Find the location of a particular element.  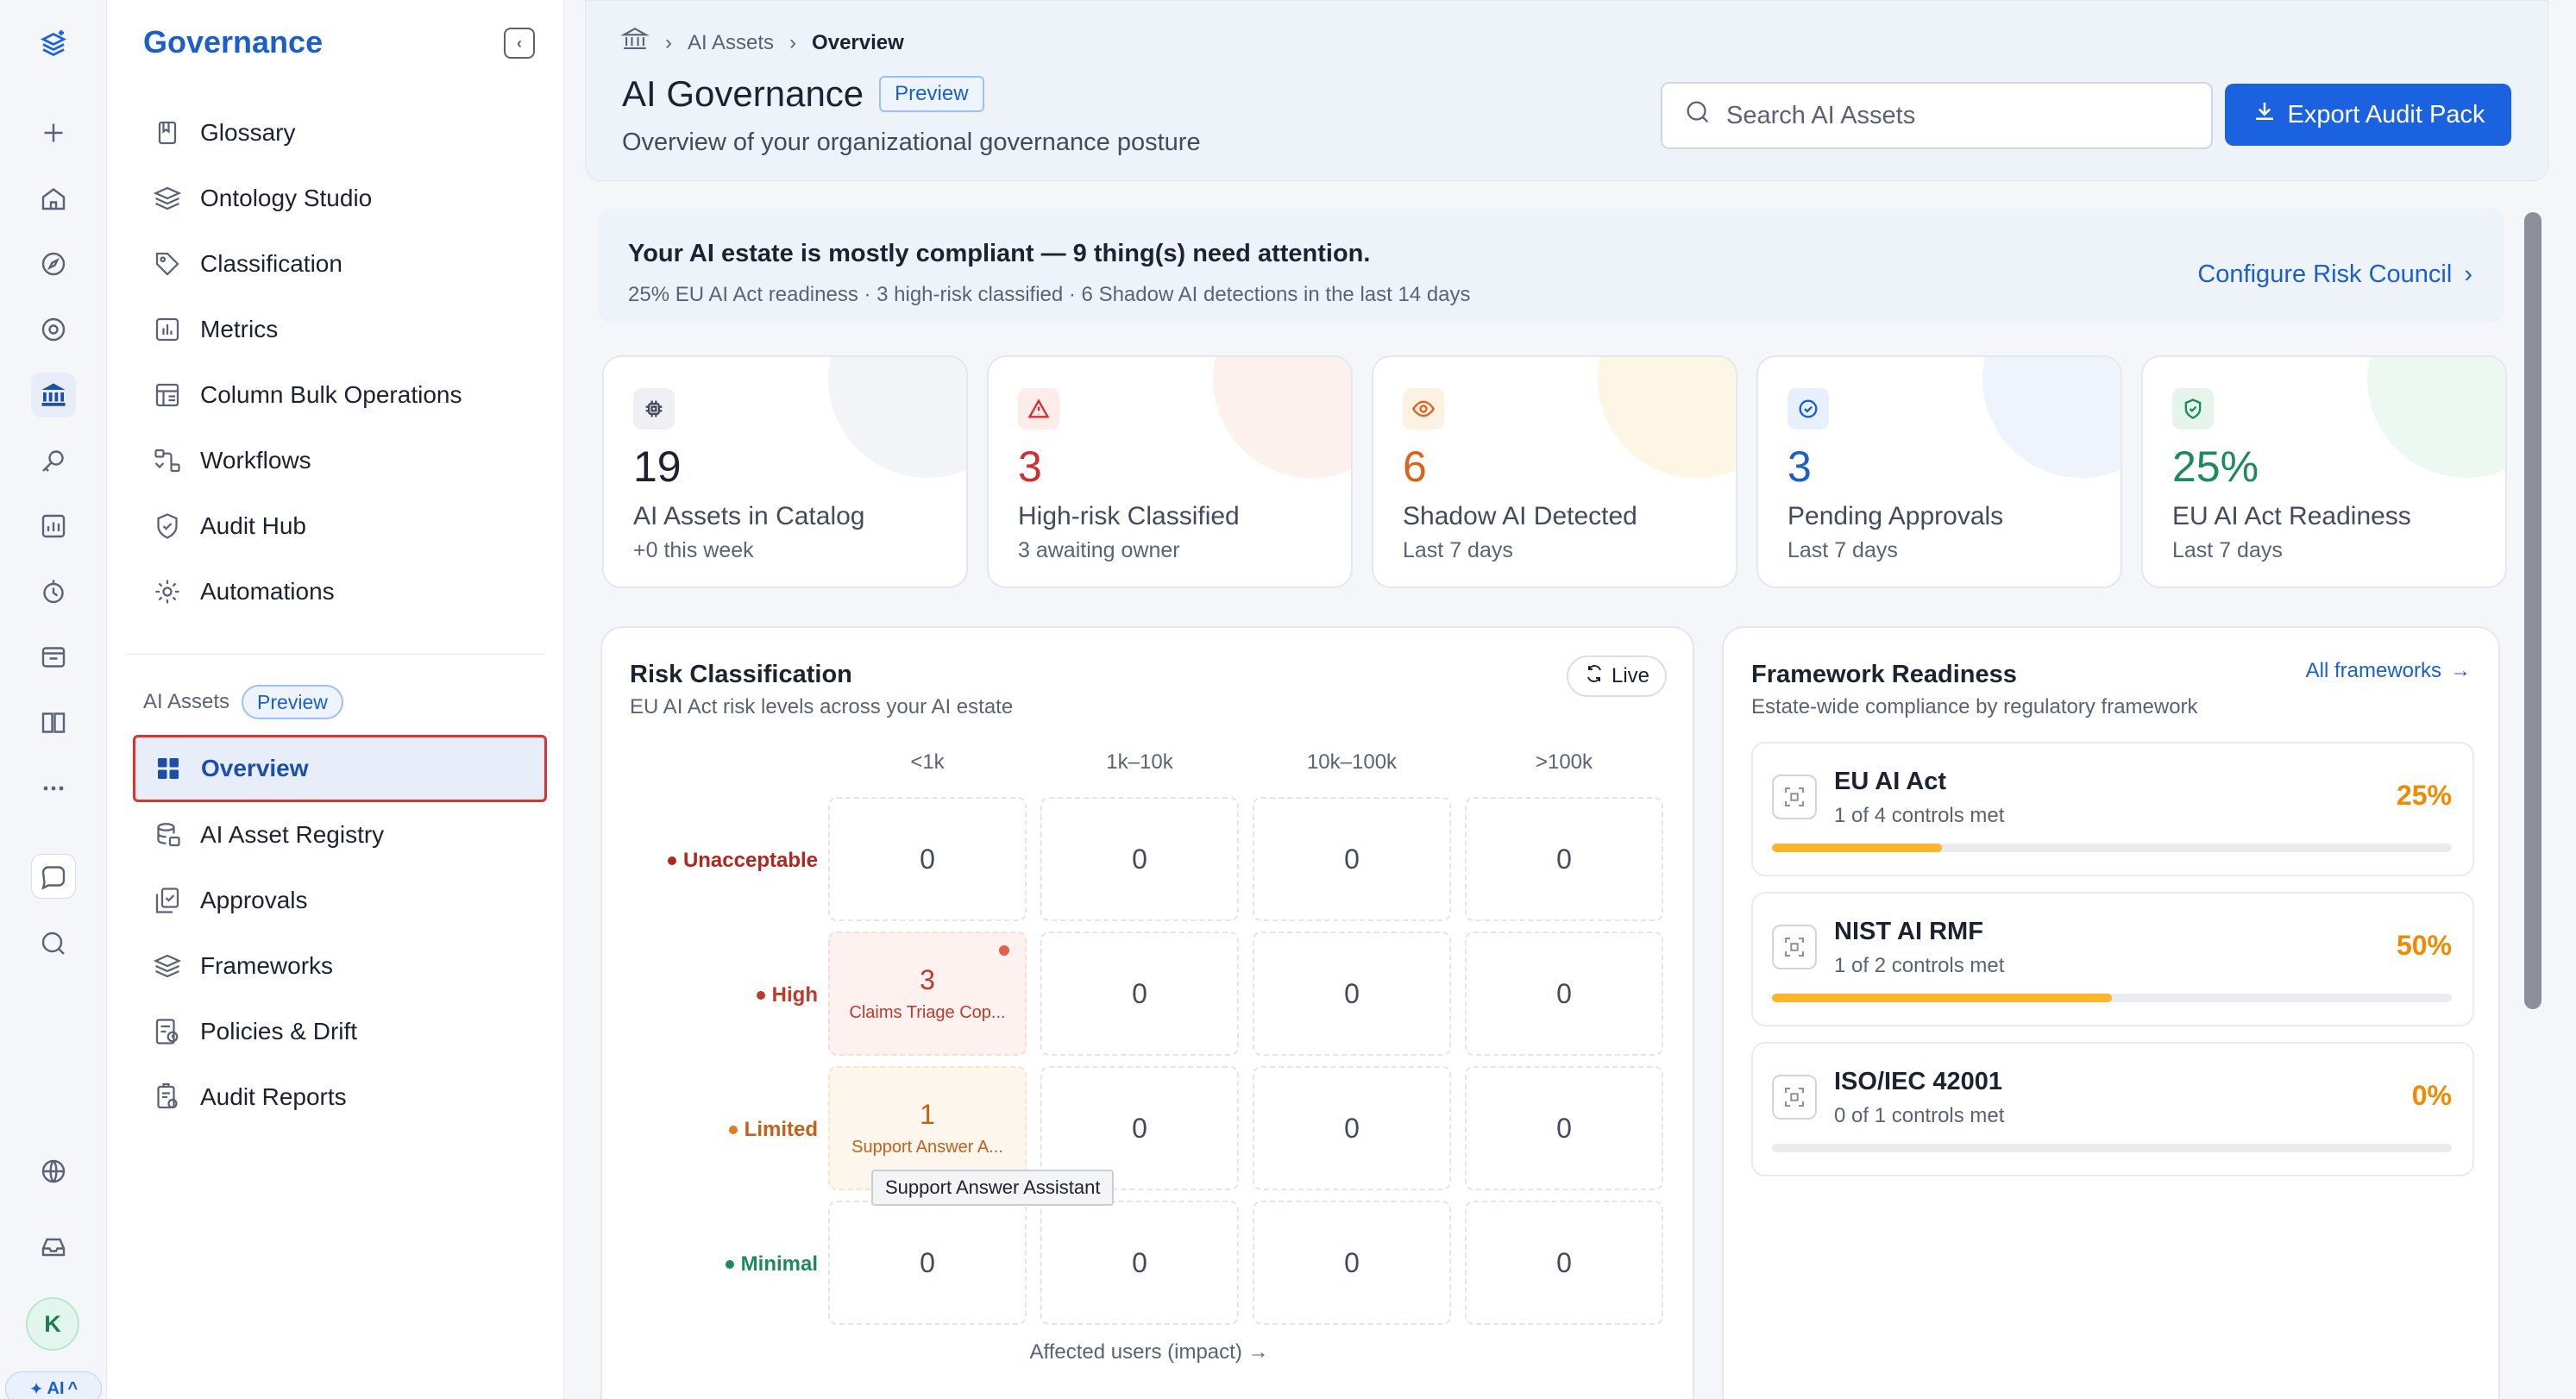

menu-item-audit-hub: Audit Hub is located at coordinates (338, 526).